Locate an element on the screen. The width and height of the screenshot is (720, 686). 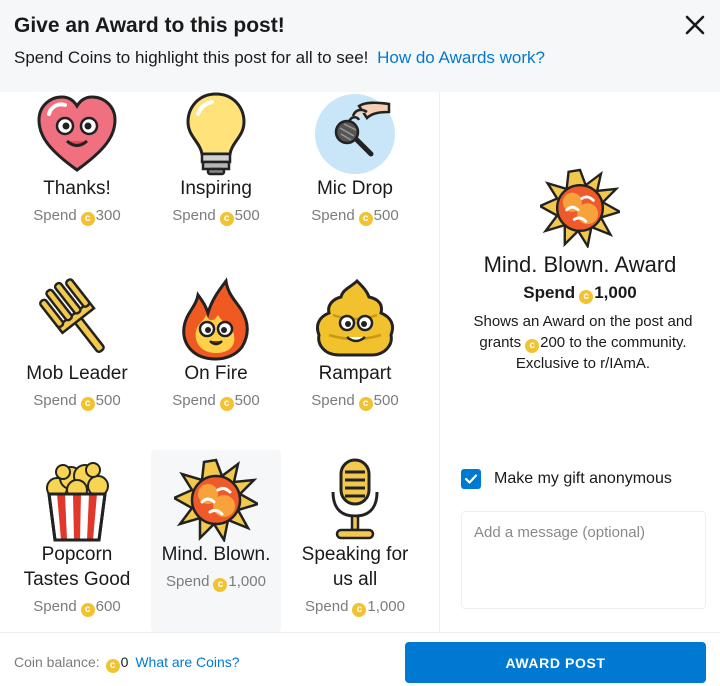
award-inspiring: Inspiring Spend c 500 is located at coordinates (216, 167).